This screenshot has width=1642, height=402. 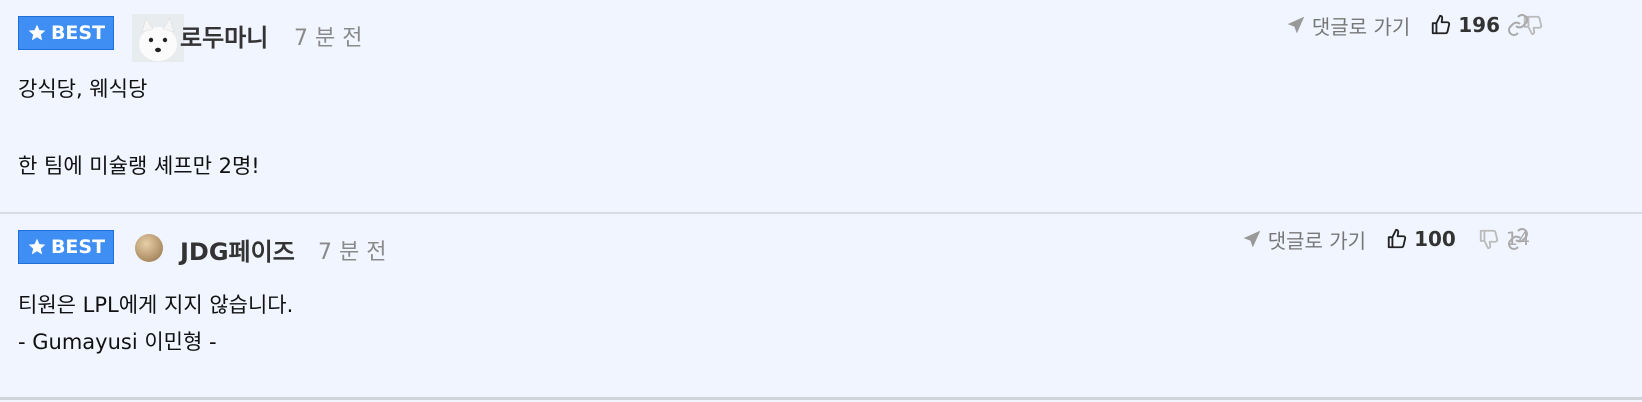 I want to click on comment-actions: 댓글로 가기 100 14, so click(x=1386, y=239).